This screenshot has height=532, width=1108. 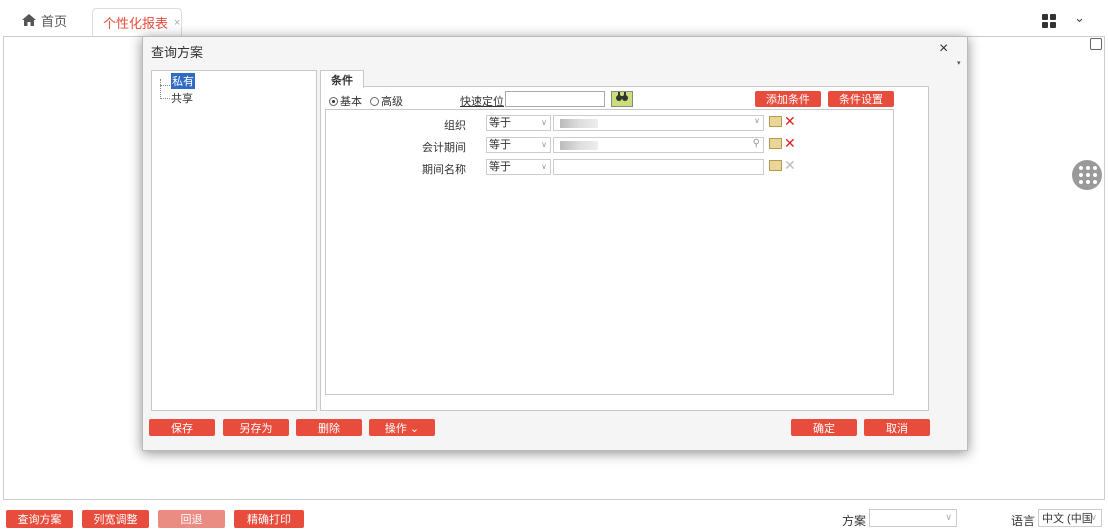 I want to click on language-select-value: 中文 (中国, so click(x=1067, y=519).